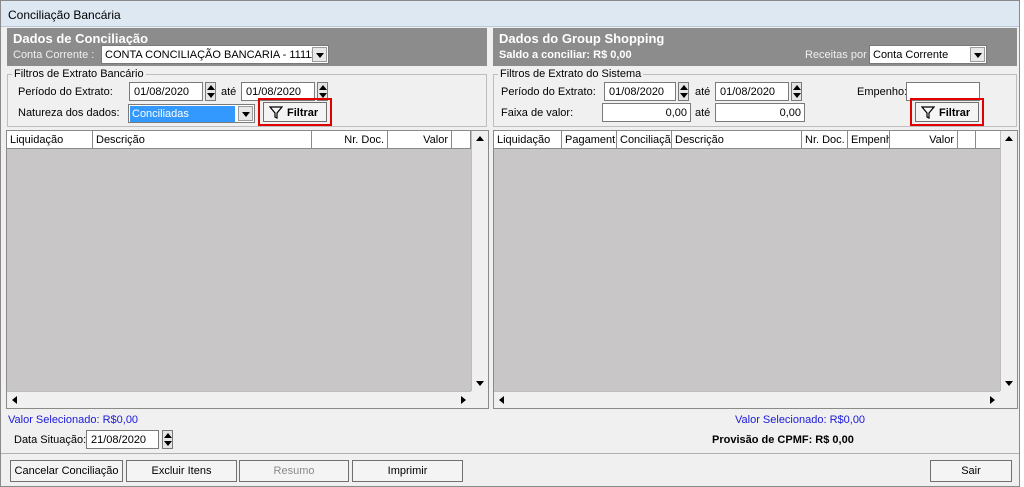 The height and width of the screenshot is (487, 1024). I want to click on left-grid-header: Liquidação Descrição Nr. Doc. Valor, so click(239, 140).